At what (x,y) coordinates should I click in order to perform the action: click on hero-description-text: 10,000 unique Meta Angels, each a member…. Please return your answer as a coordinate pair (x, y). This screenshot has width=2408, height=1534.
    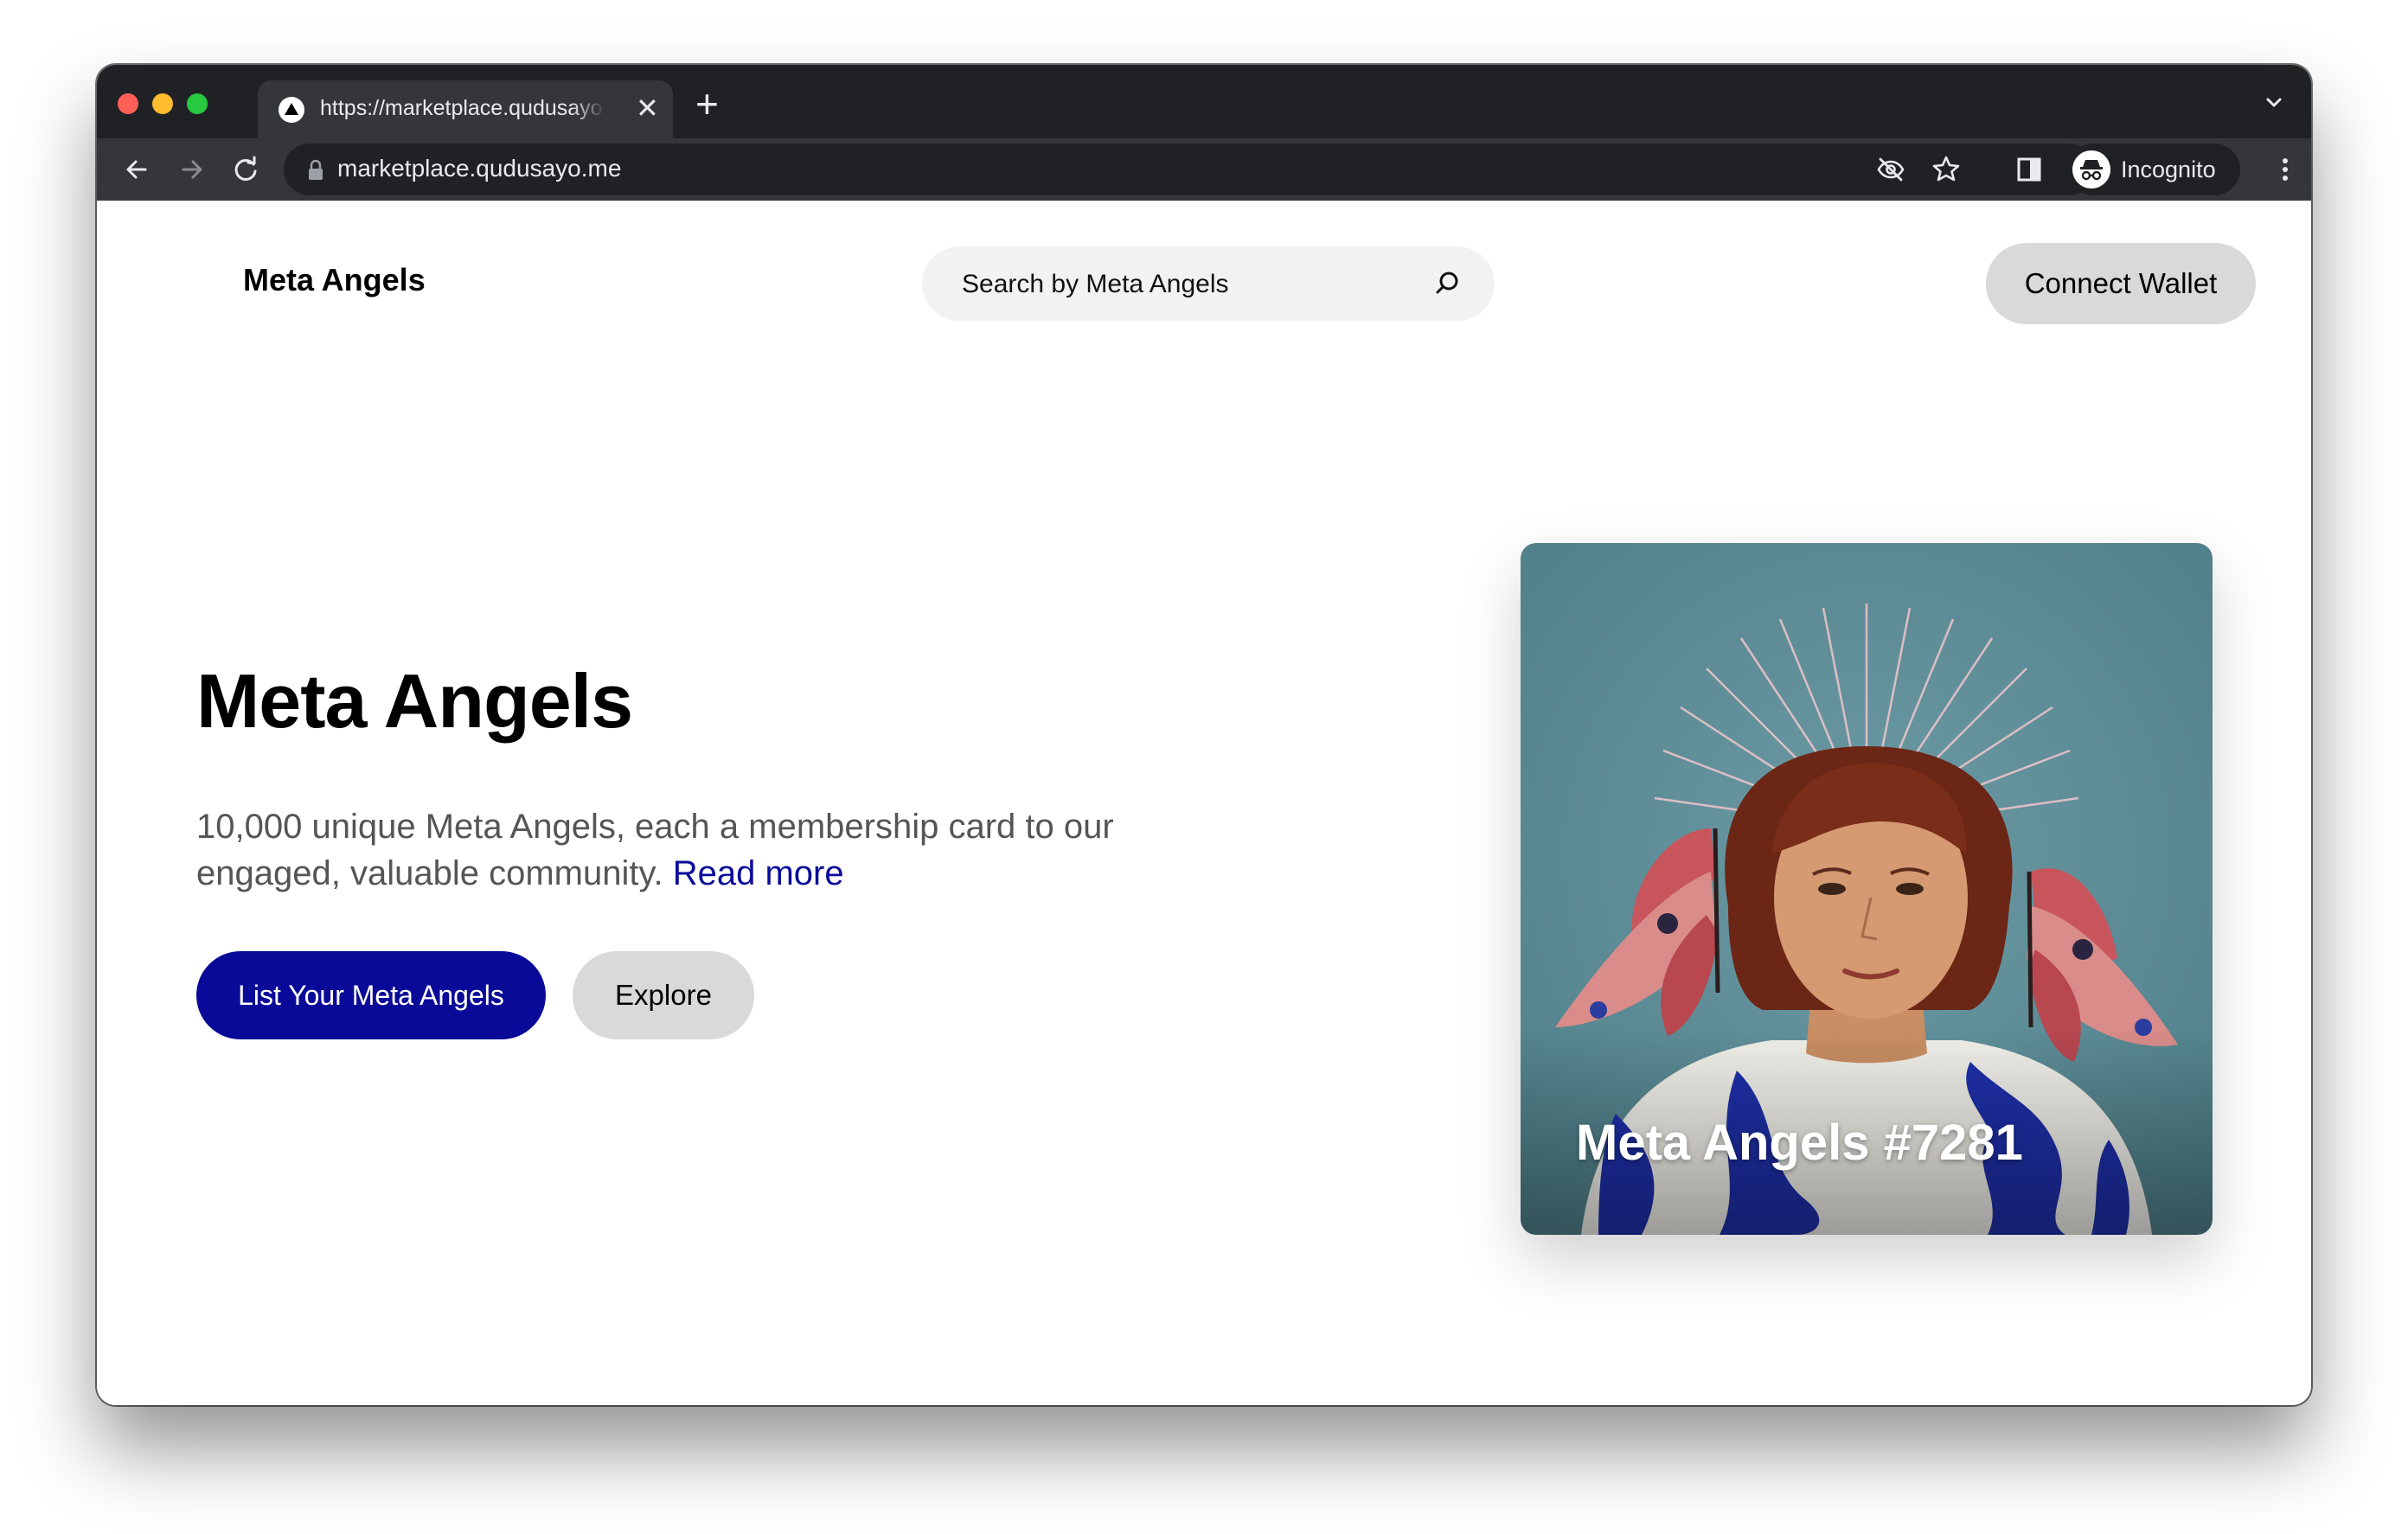
    Looking at the image, I should click on (655, 850).